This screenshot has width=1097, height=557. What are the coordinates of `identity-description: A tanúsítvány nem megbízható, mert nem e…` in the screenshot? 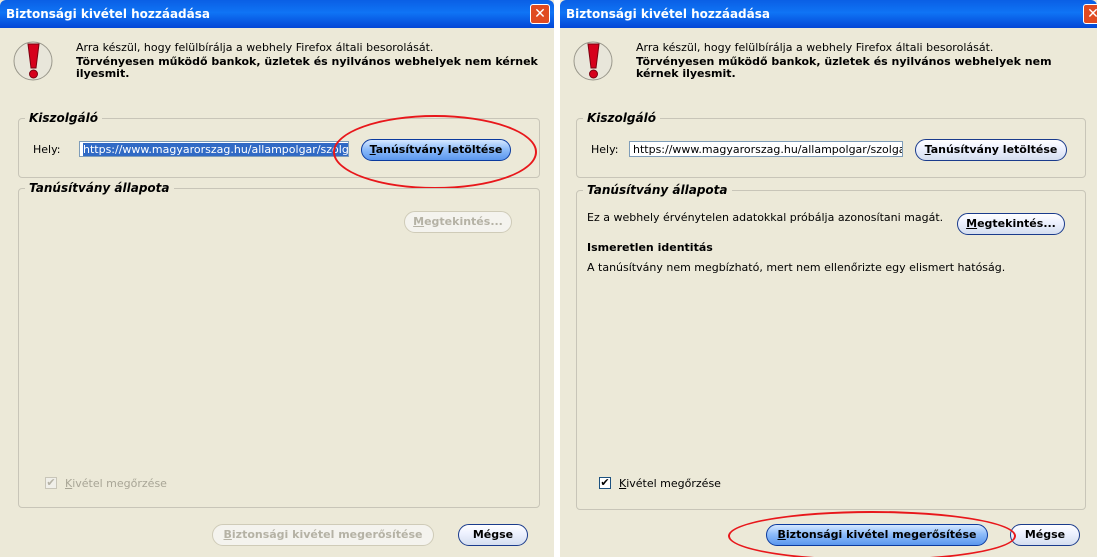 It's located at (796, 267).